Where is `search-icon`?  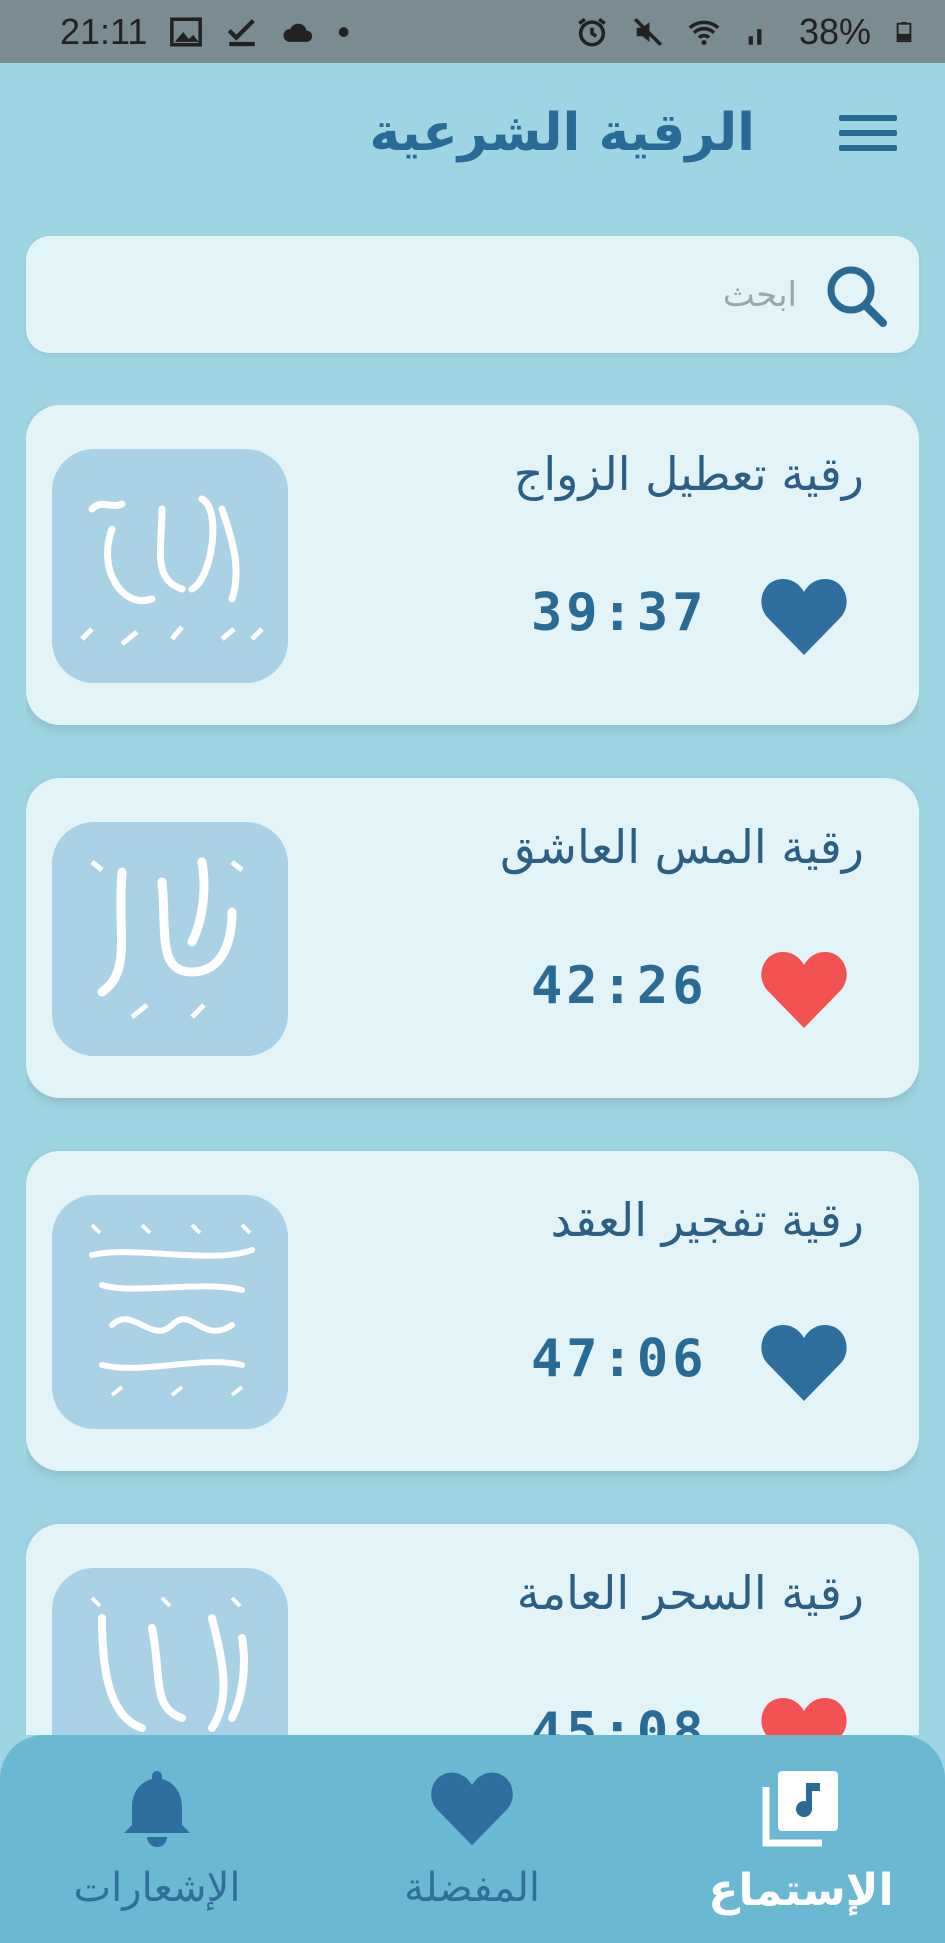 search-icon is located at coordinates (857, 298).